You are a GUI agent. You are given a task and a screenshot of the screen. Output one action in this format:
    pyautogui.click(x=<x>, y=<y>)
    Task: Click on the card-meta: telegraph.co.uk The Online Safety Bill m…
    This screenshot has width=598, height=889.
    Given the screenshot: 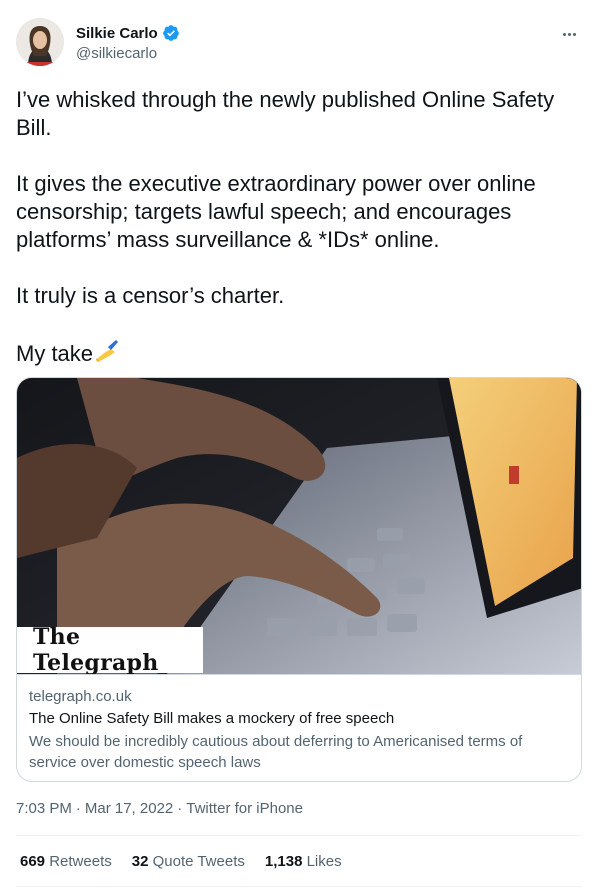 What is the action you would take?
    pyautogui.click(x=299, y=727)
    